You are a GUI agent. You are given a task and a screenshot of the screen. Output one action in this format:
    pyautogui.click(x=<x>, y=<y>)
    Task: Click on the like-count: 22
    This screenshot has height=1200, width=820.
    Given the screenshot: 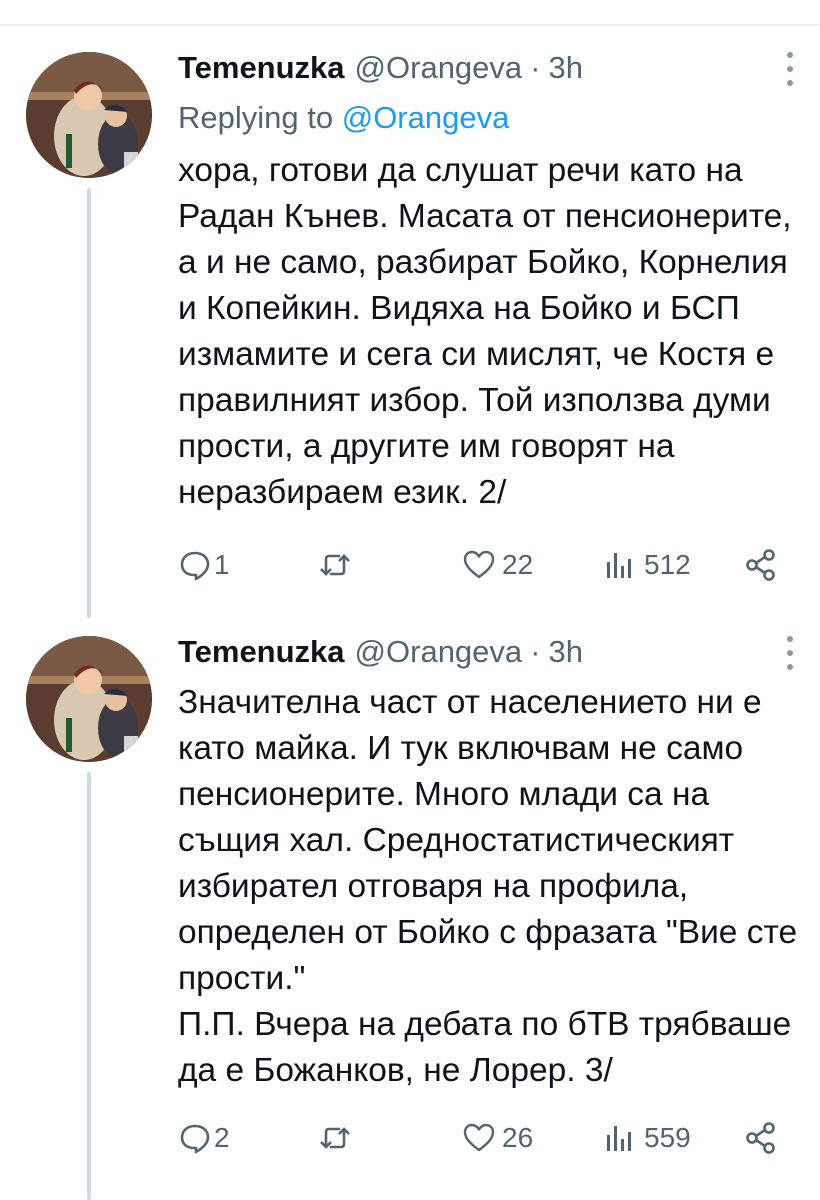 What is the action you would take?
    pyautogui.click(x=518, y=564)
    